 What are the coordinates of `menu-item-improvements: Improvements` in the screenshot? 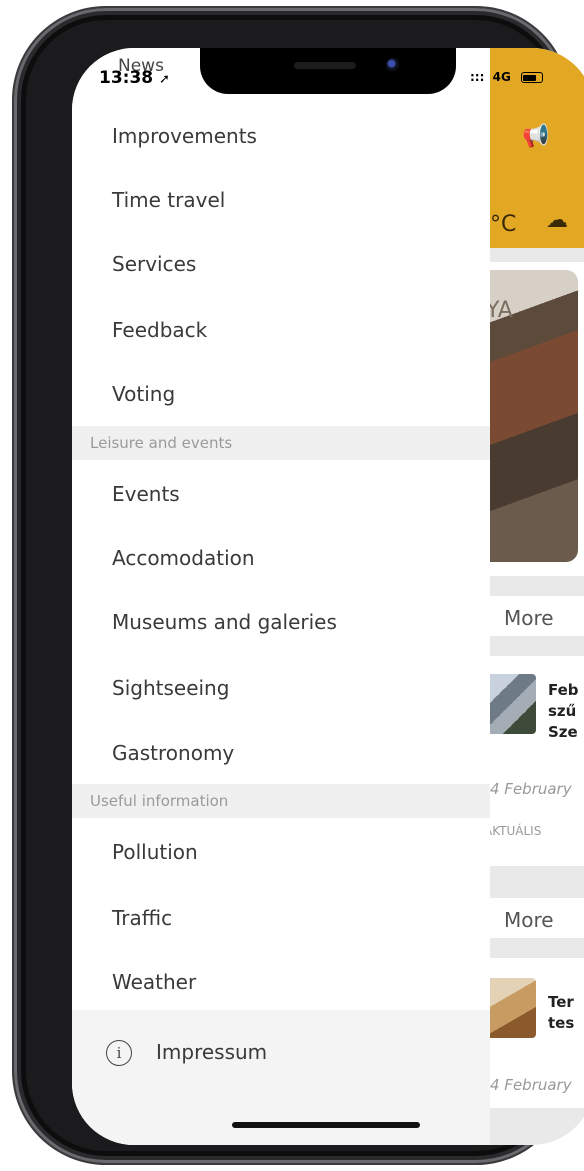 It's located at (184, 136).